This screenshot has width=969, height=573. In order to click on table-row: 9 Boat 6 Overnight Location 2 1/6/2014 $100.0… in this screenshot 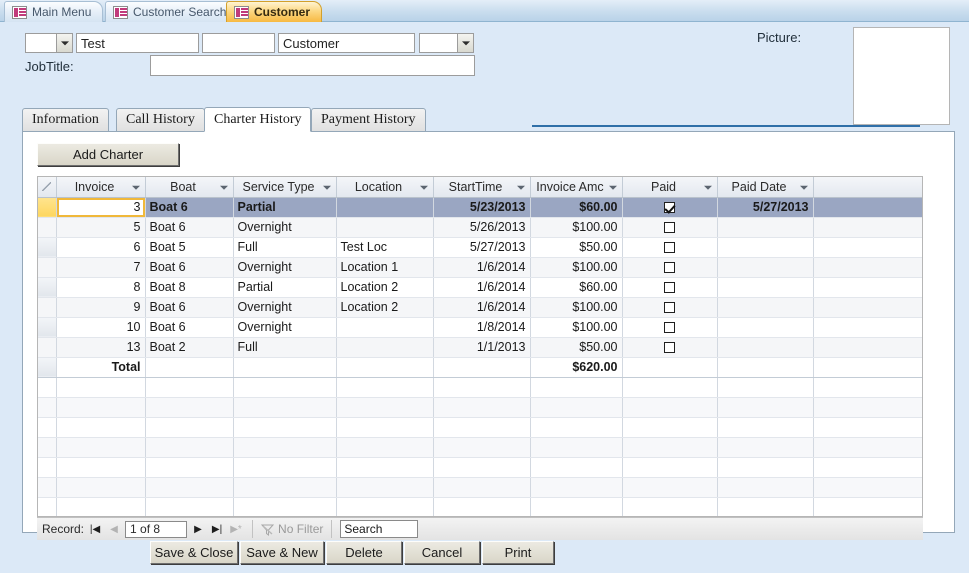, I will do `click(480, 307)`.